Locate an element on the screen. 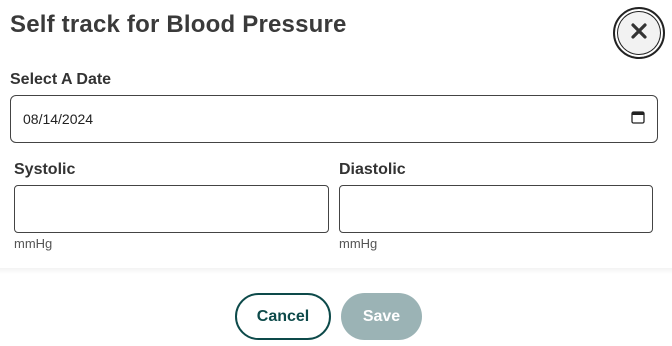 This screenshot has height=346, width=672. cancel-button: Cancel is located at coordinates (283, 316).